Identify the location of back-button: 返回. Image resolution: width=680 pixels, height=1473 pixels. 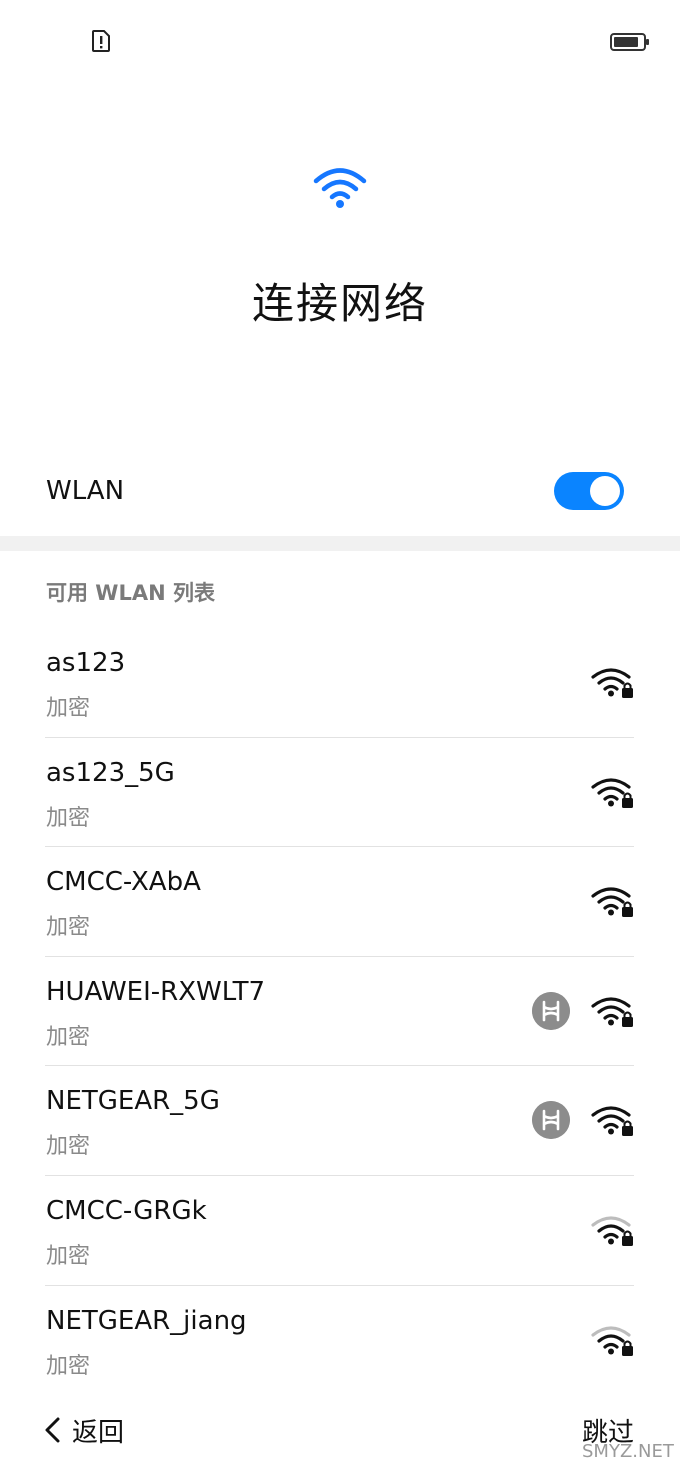
(83, 1430).